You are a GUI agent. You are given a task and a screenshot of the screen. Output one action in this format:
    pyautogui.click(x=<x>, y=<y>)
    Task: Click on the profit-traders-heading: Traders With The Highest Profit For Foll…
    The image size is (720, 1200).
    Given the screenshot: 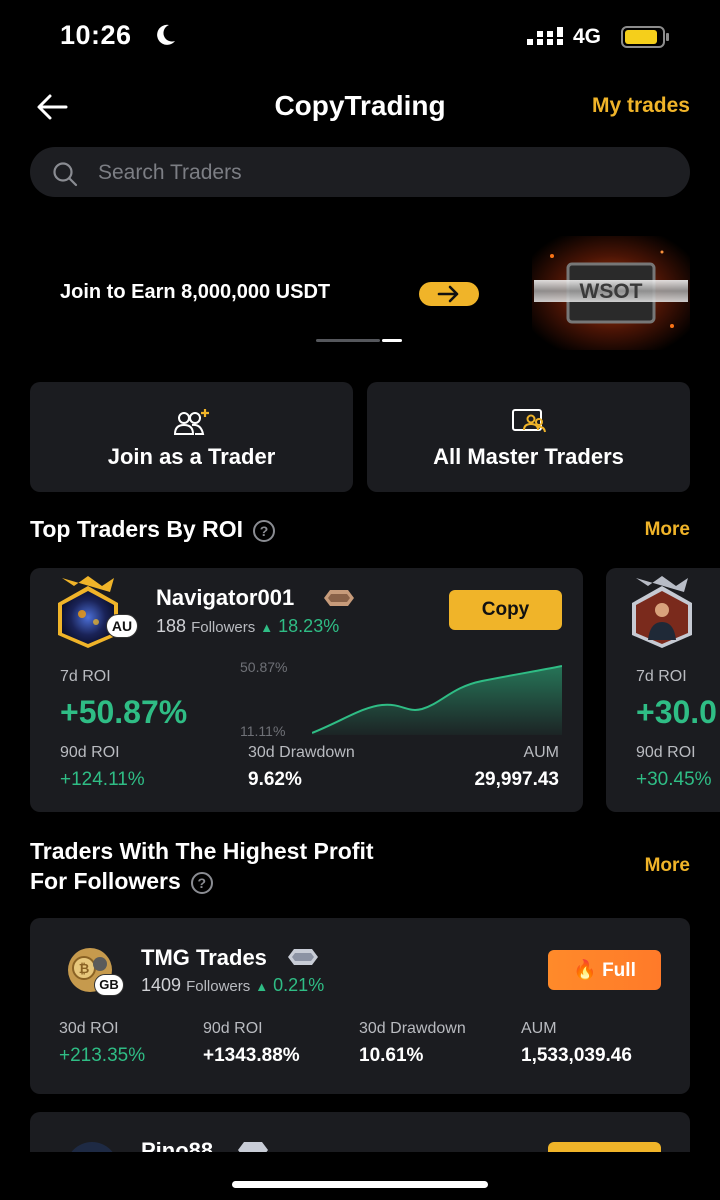 What is the action you would take?
    pyautogui.click(x=202, y=866)
    